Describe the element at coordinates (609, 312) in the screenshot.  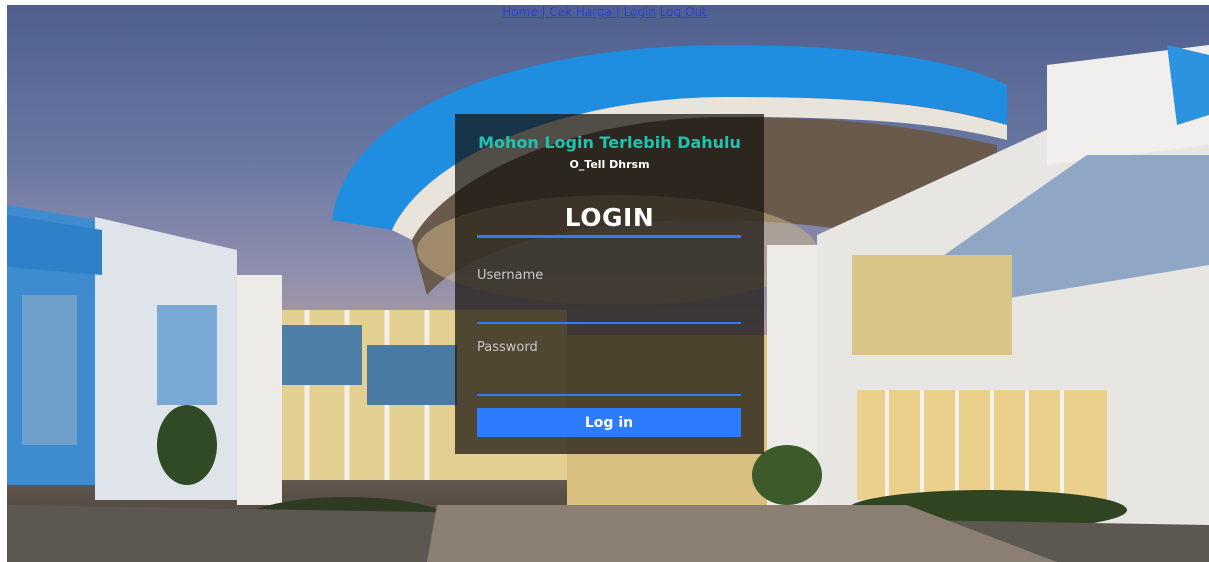
I see `username-input` at that location.